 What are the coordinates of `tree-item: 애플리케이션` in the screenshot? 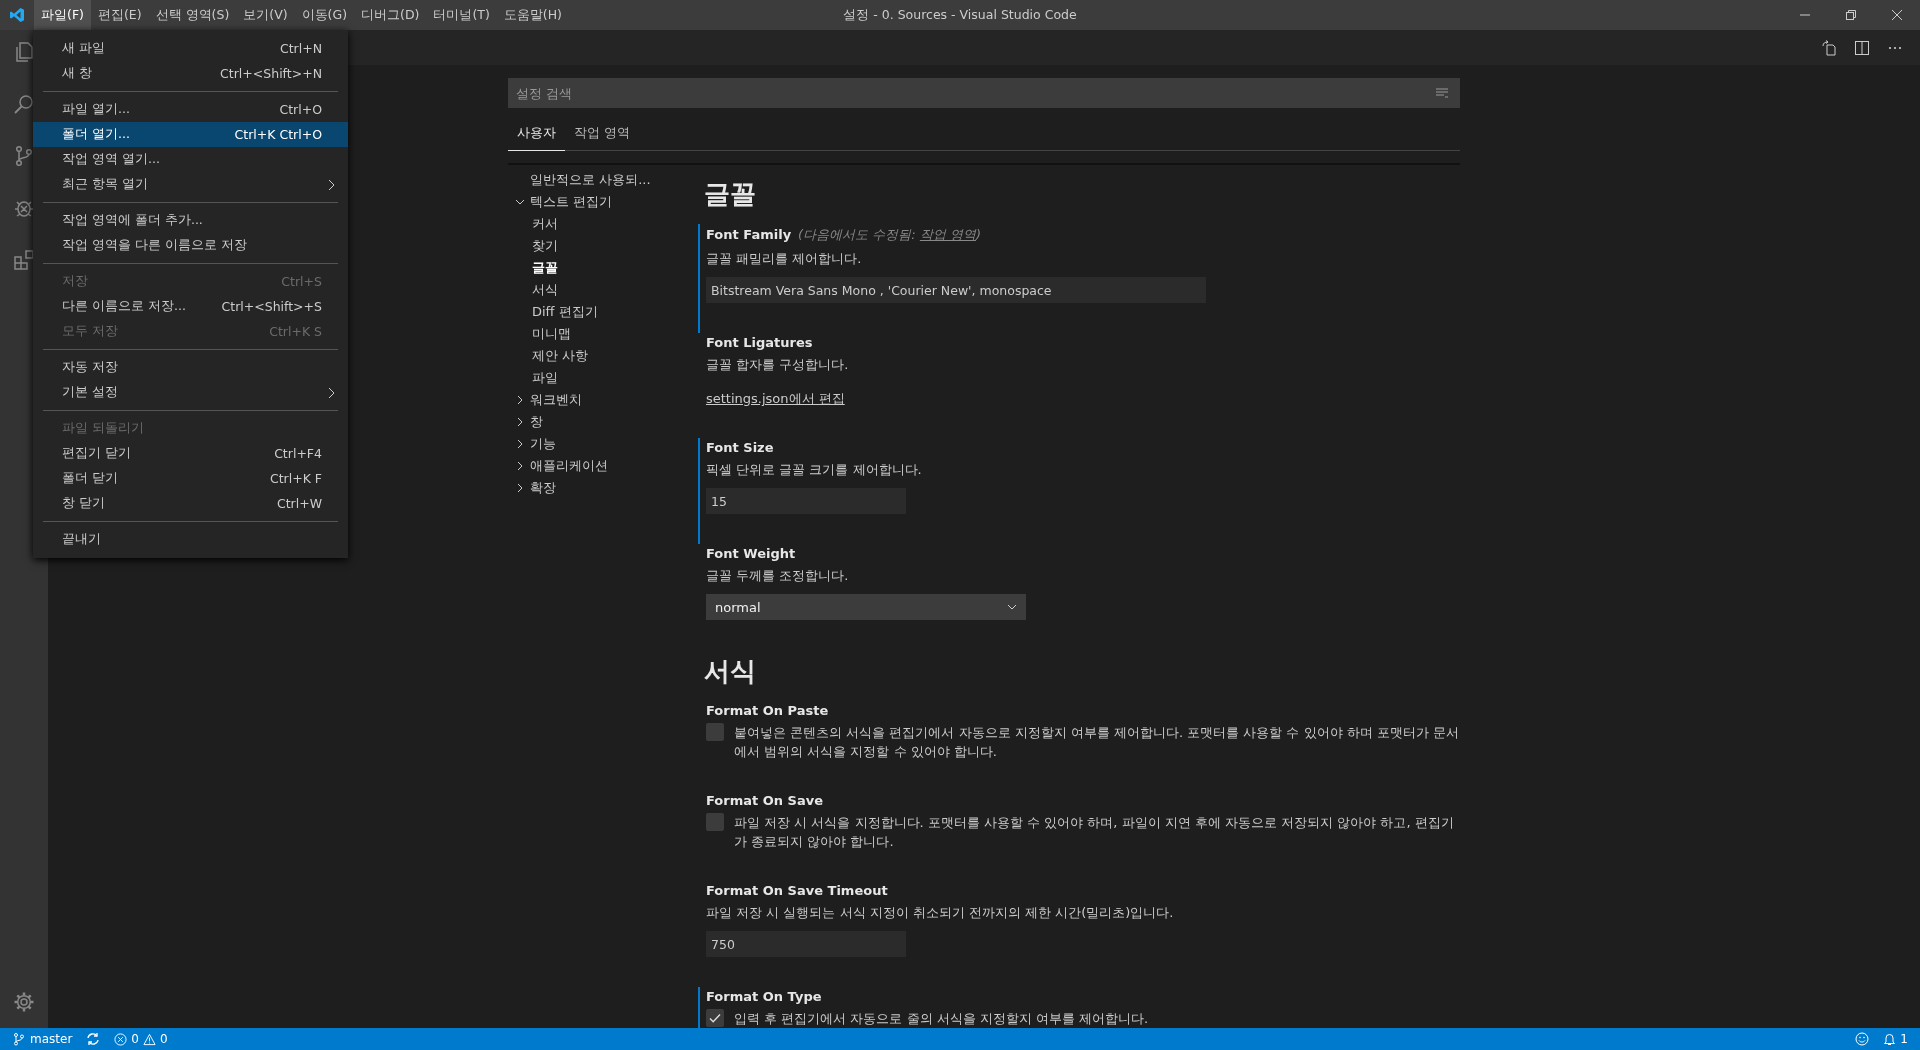 It's located at (569, 466).